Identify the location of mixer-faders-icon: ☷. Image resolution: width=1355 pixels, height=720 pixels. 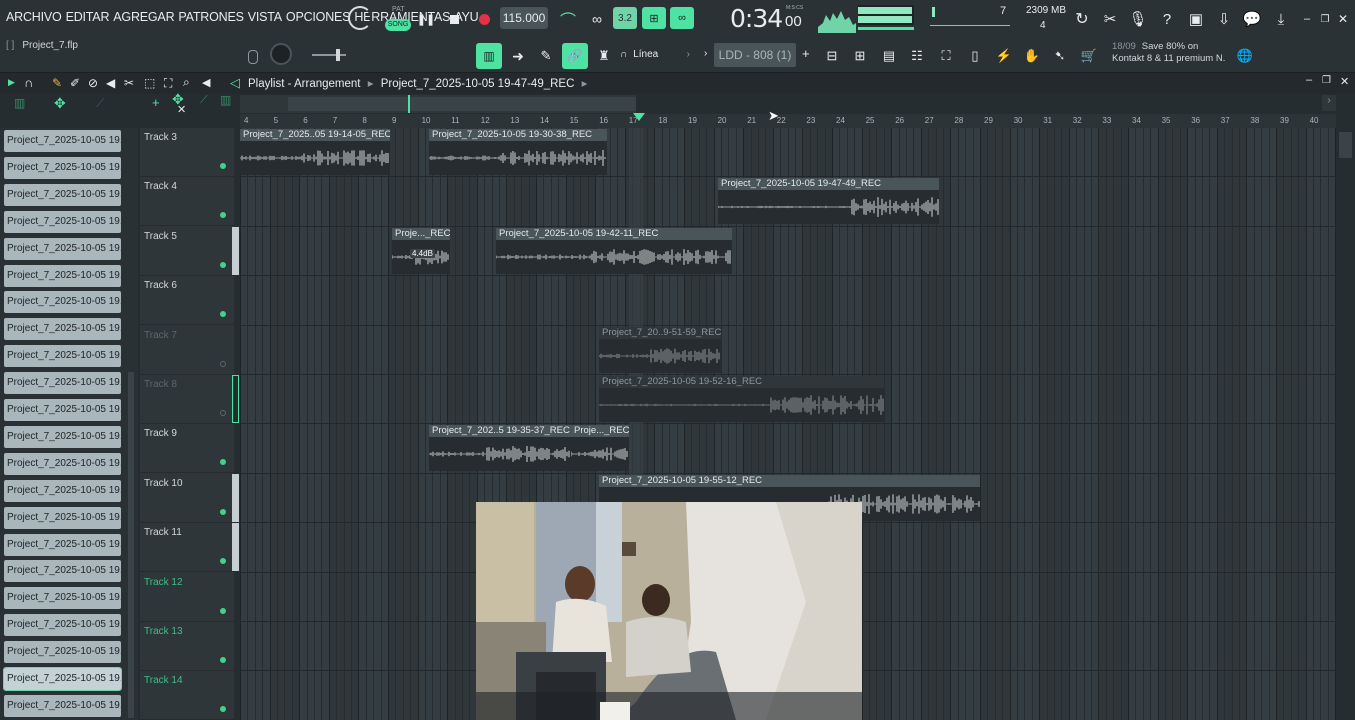
(917, 56).